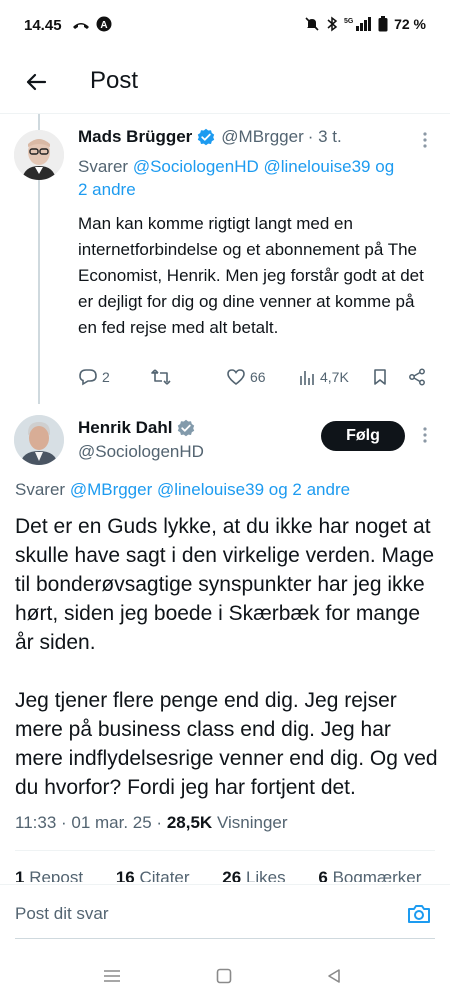  I want to click on follow-button: Følg, so click(363, 436).